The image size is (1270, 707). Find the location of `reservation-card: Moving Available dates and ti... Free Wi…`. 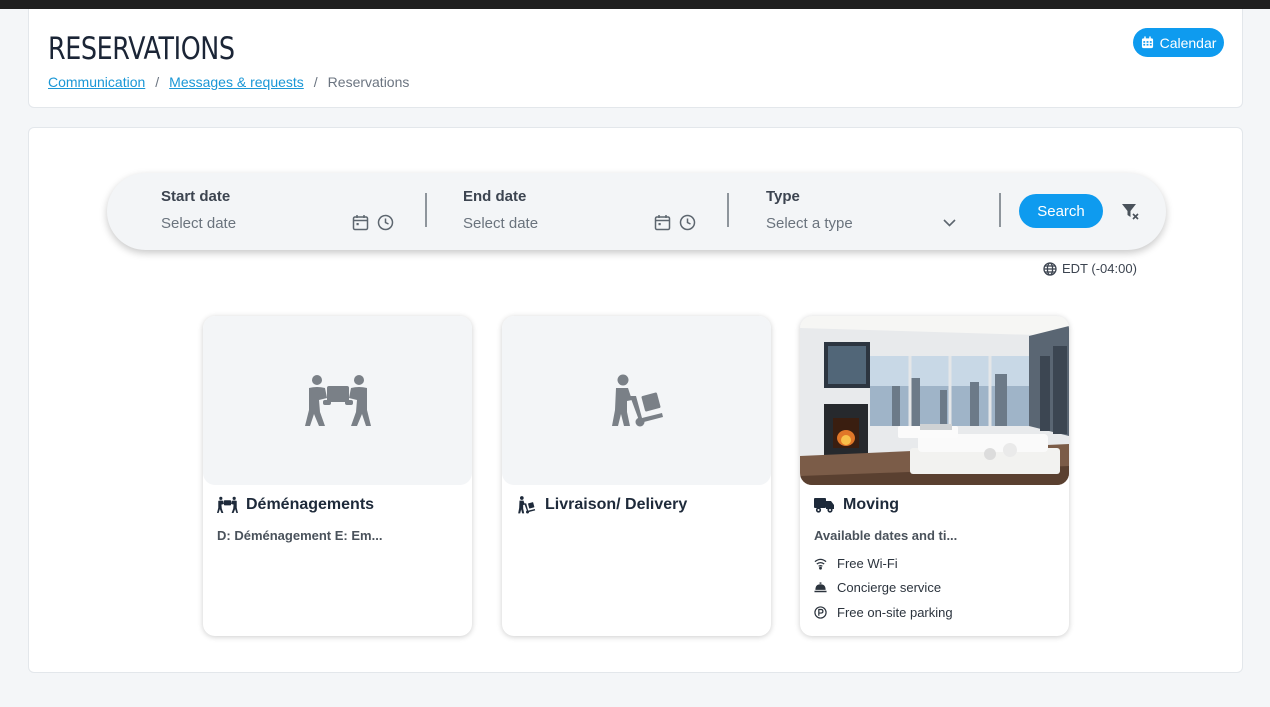

reservation-card: Moving Available dates and ti... Free Wi… is located at coordinates (934, 476).